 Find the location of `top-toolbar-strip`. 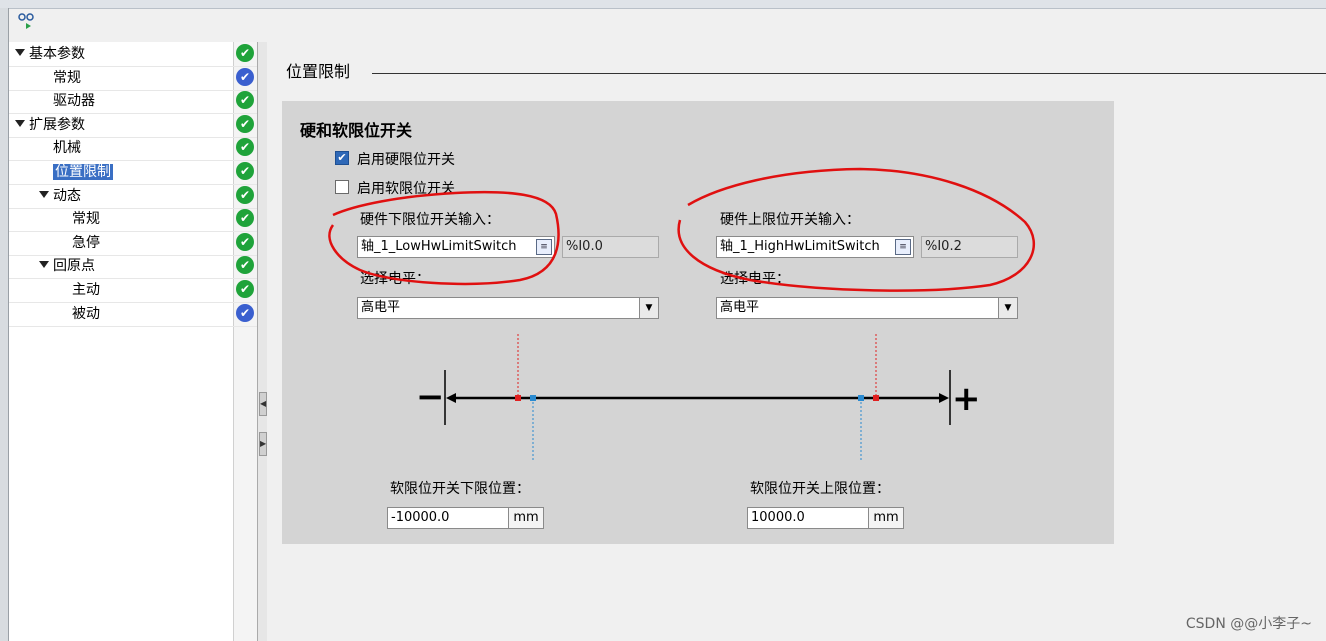

top-toolbar-strip is located at coordinates (663, 4).